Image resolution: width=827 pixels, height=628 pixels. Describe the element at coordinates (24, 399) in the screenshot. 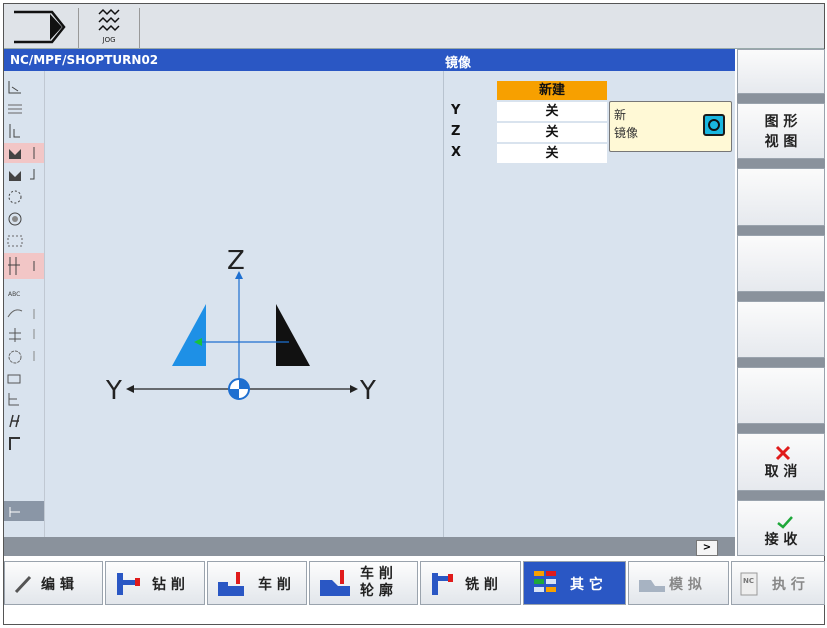

I see `step-icon-bracket` at that location.